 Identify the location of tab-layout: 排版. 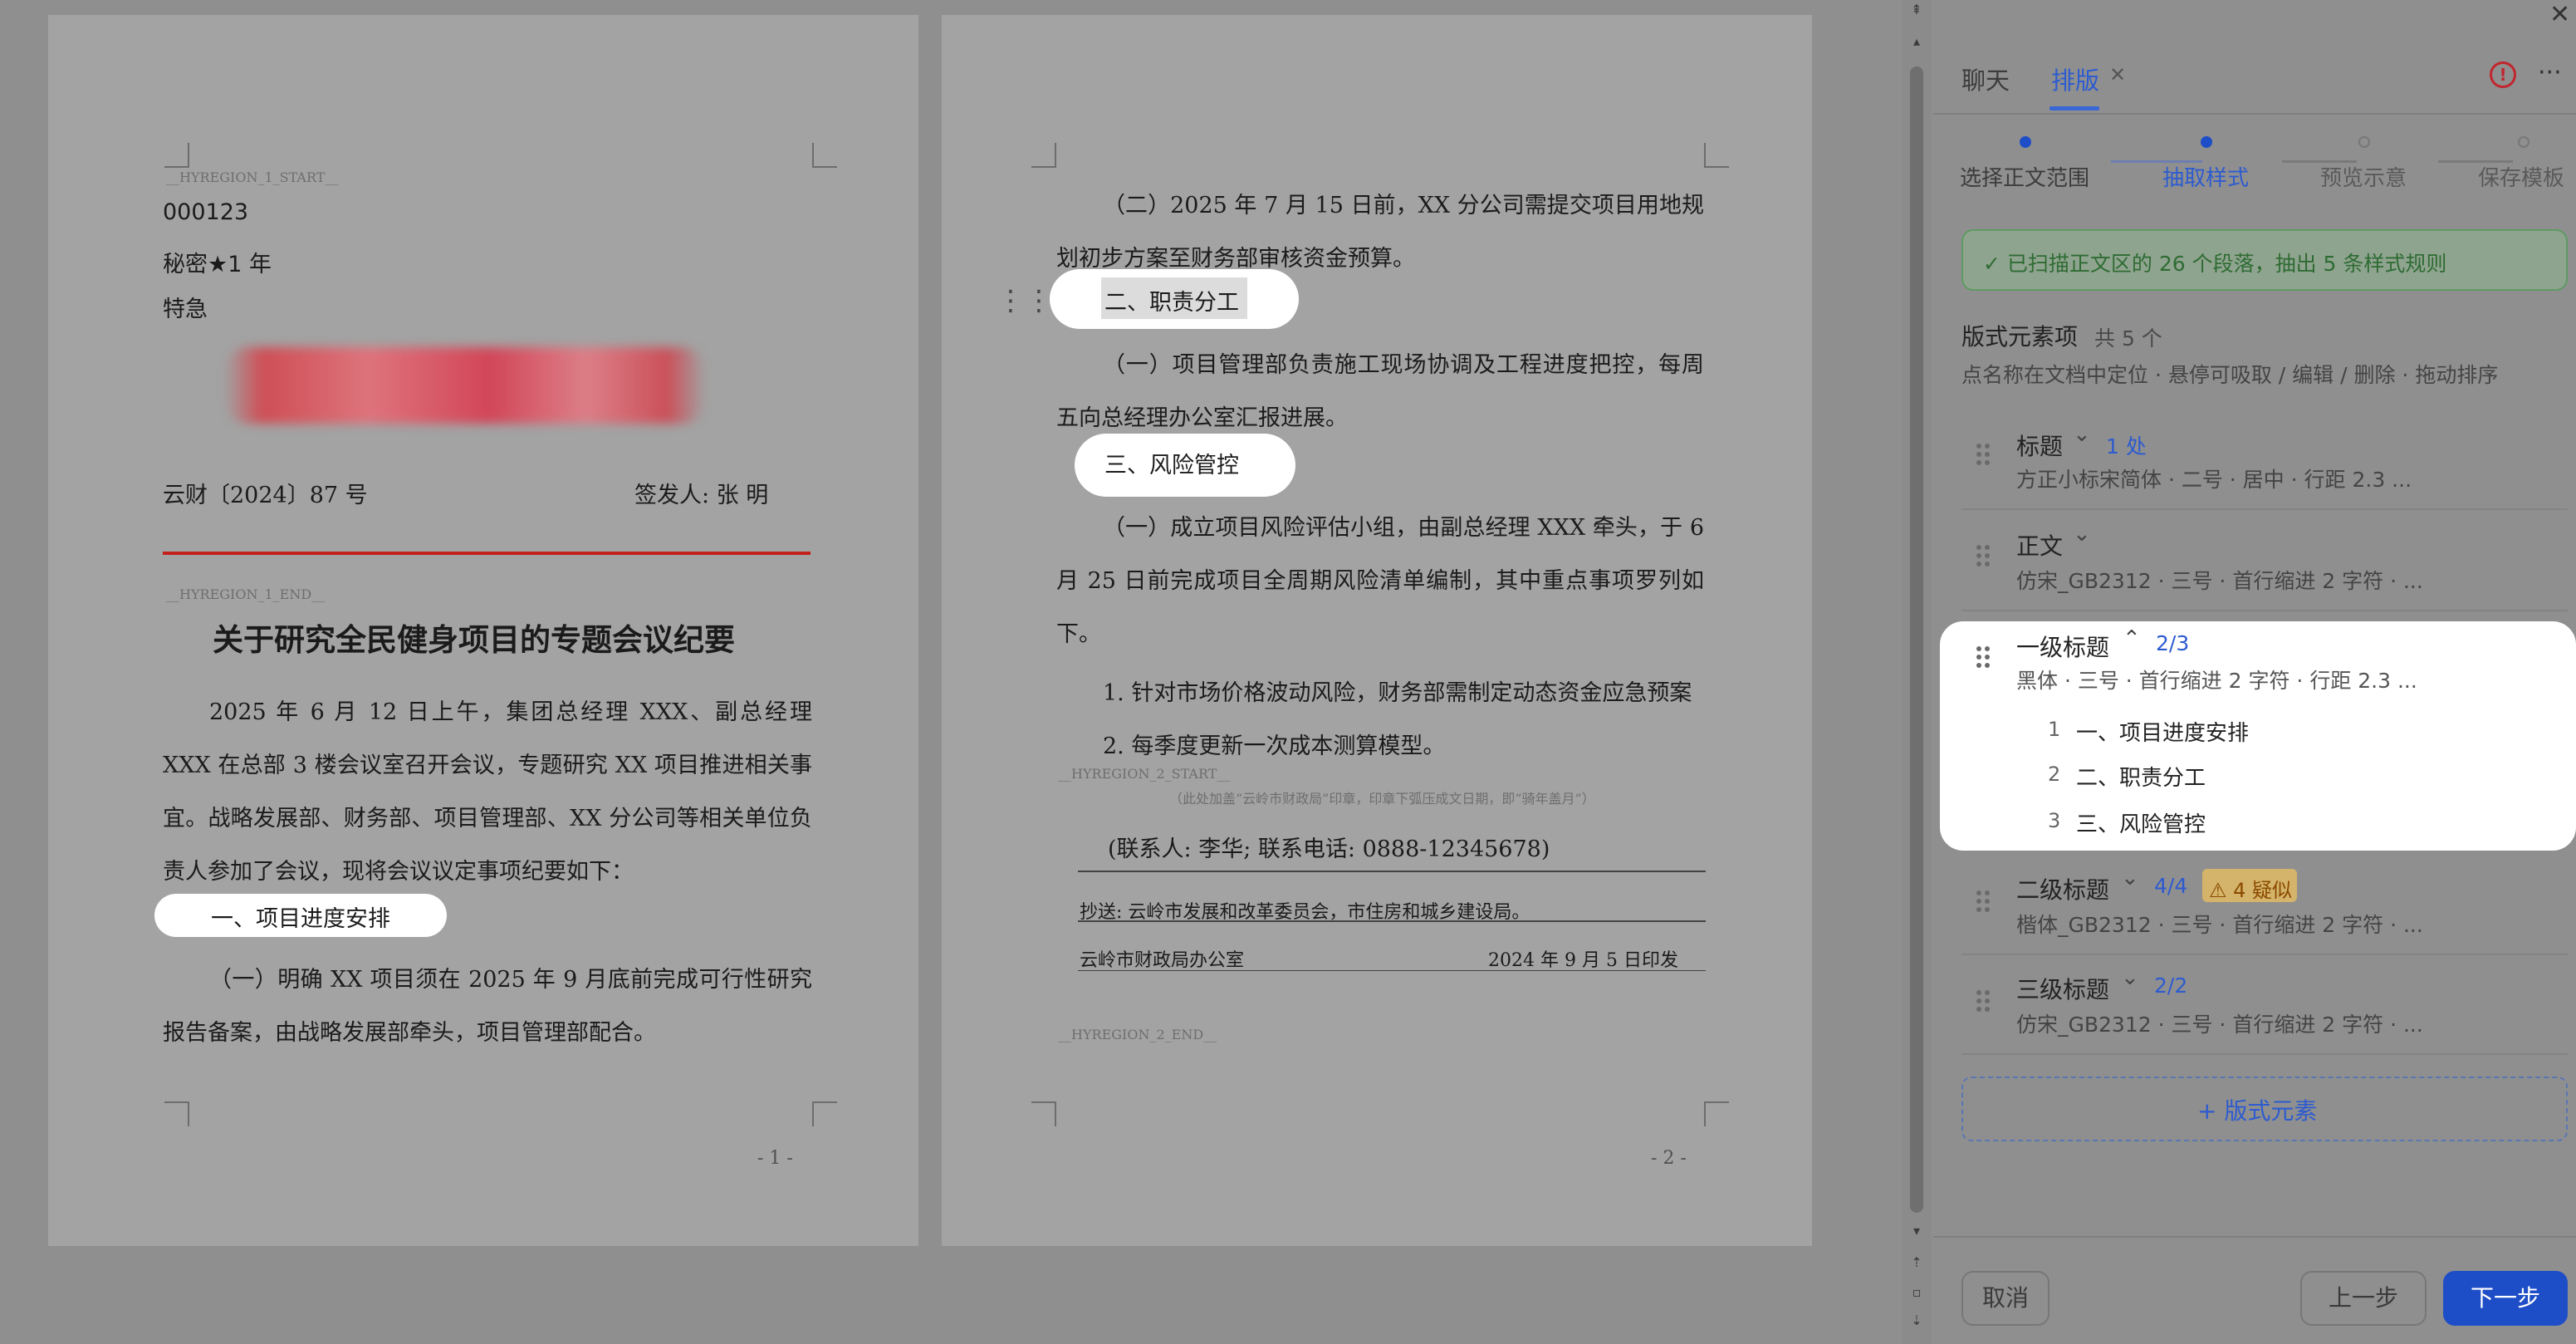
(2075, 78).